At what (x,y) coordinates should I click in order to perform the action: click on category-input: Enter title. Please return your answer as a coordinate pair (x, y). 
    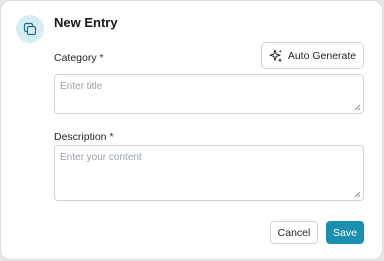
    Looking at the image, I should click on (209, 94).